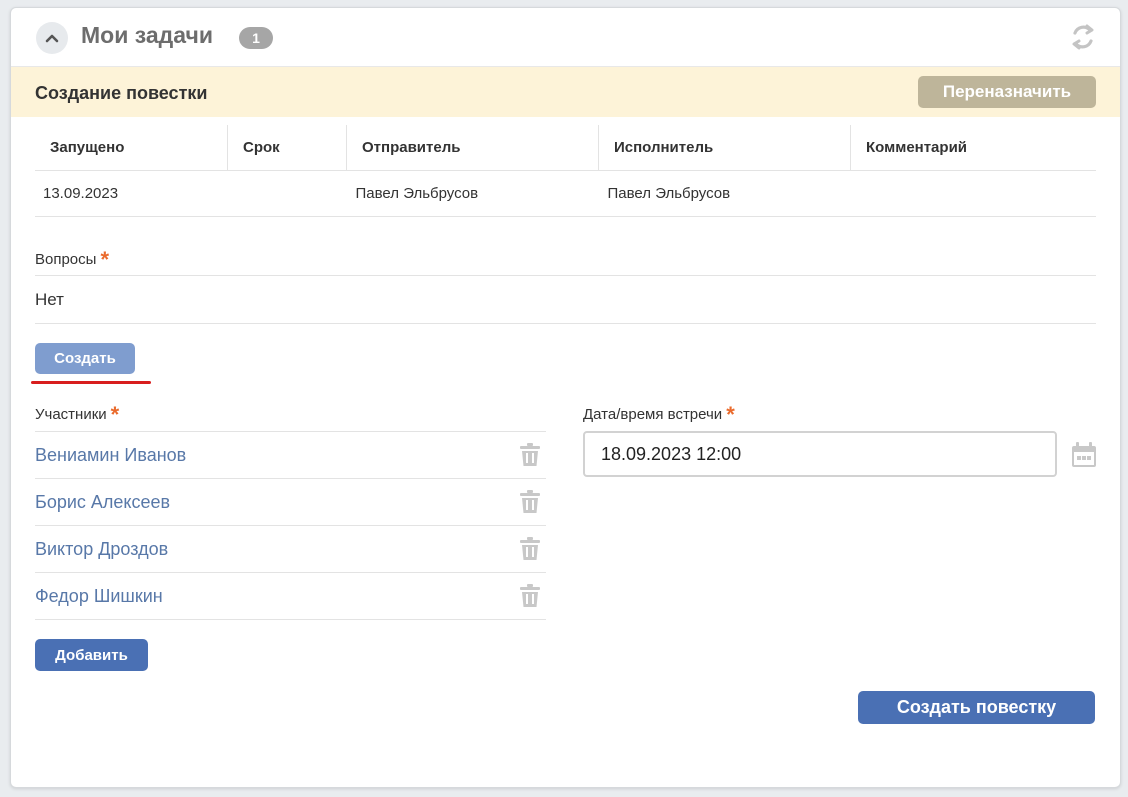 This screenshot has height=797, width=1128. I want to click on collapse-button, so click(52, 38).